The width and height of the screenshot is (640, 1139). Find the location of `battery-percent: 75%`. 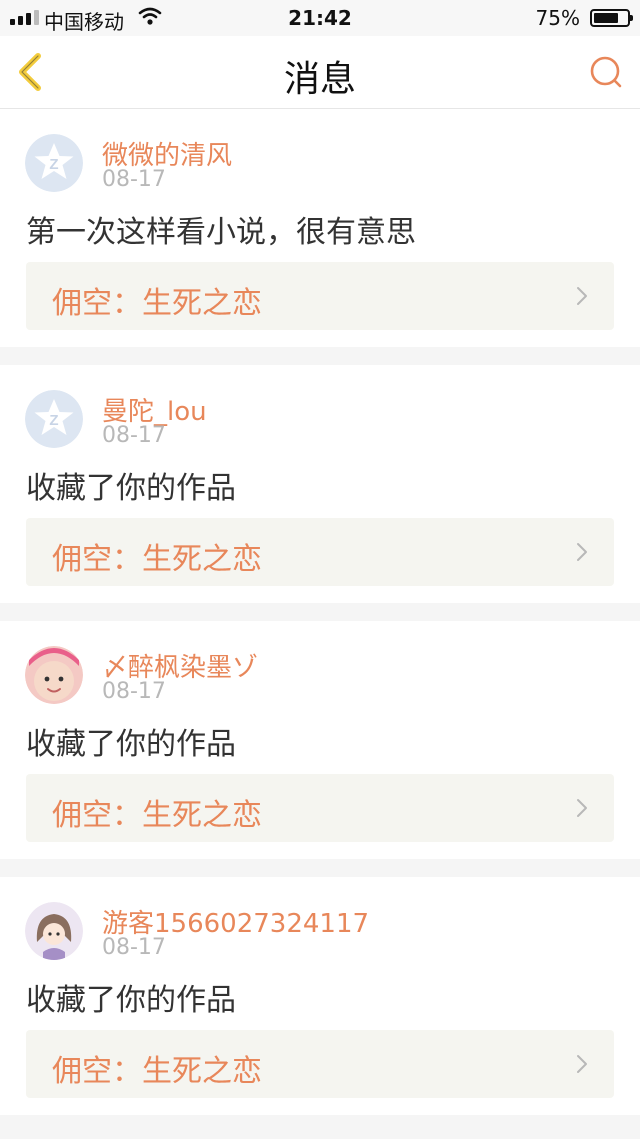

battery-percent: 75% is located at coordinates (557, 18).